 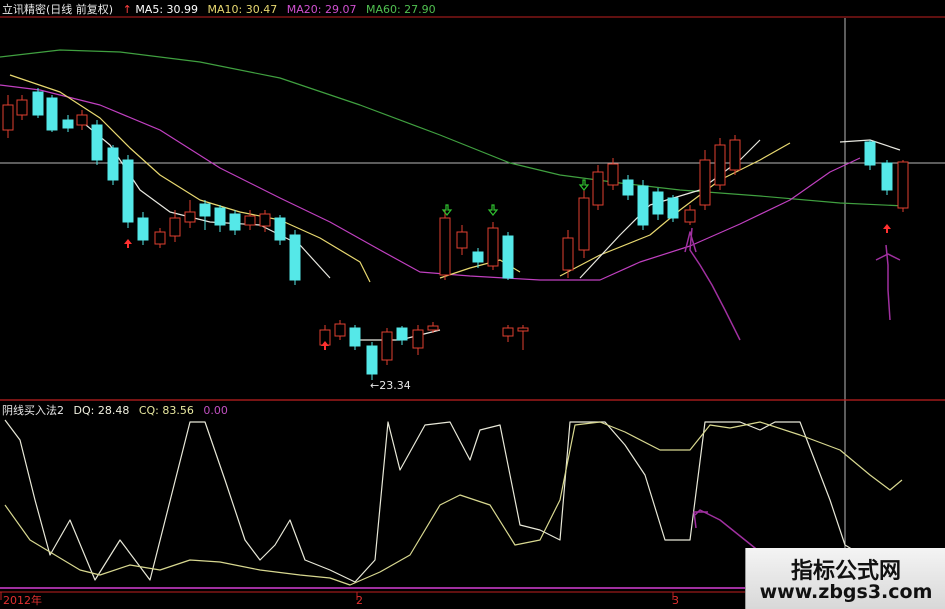 What do you see at coordinates (321, 9) in the screenshot?
I see `ma20-value: MA20: 29.07` at bounding box center [321, 9].